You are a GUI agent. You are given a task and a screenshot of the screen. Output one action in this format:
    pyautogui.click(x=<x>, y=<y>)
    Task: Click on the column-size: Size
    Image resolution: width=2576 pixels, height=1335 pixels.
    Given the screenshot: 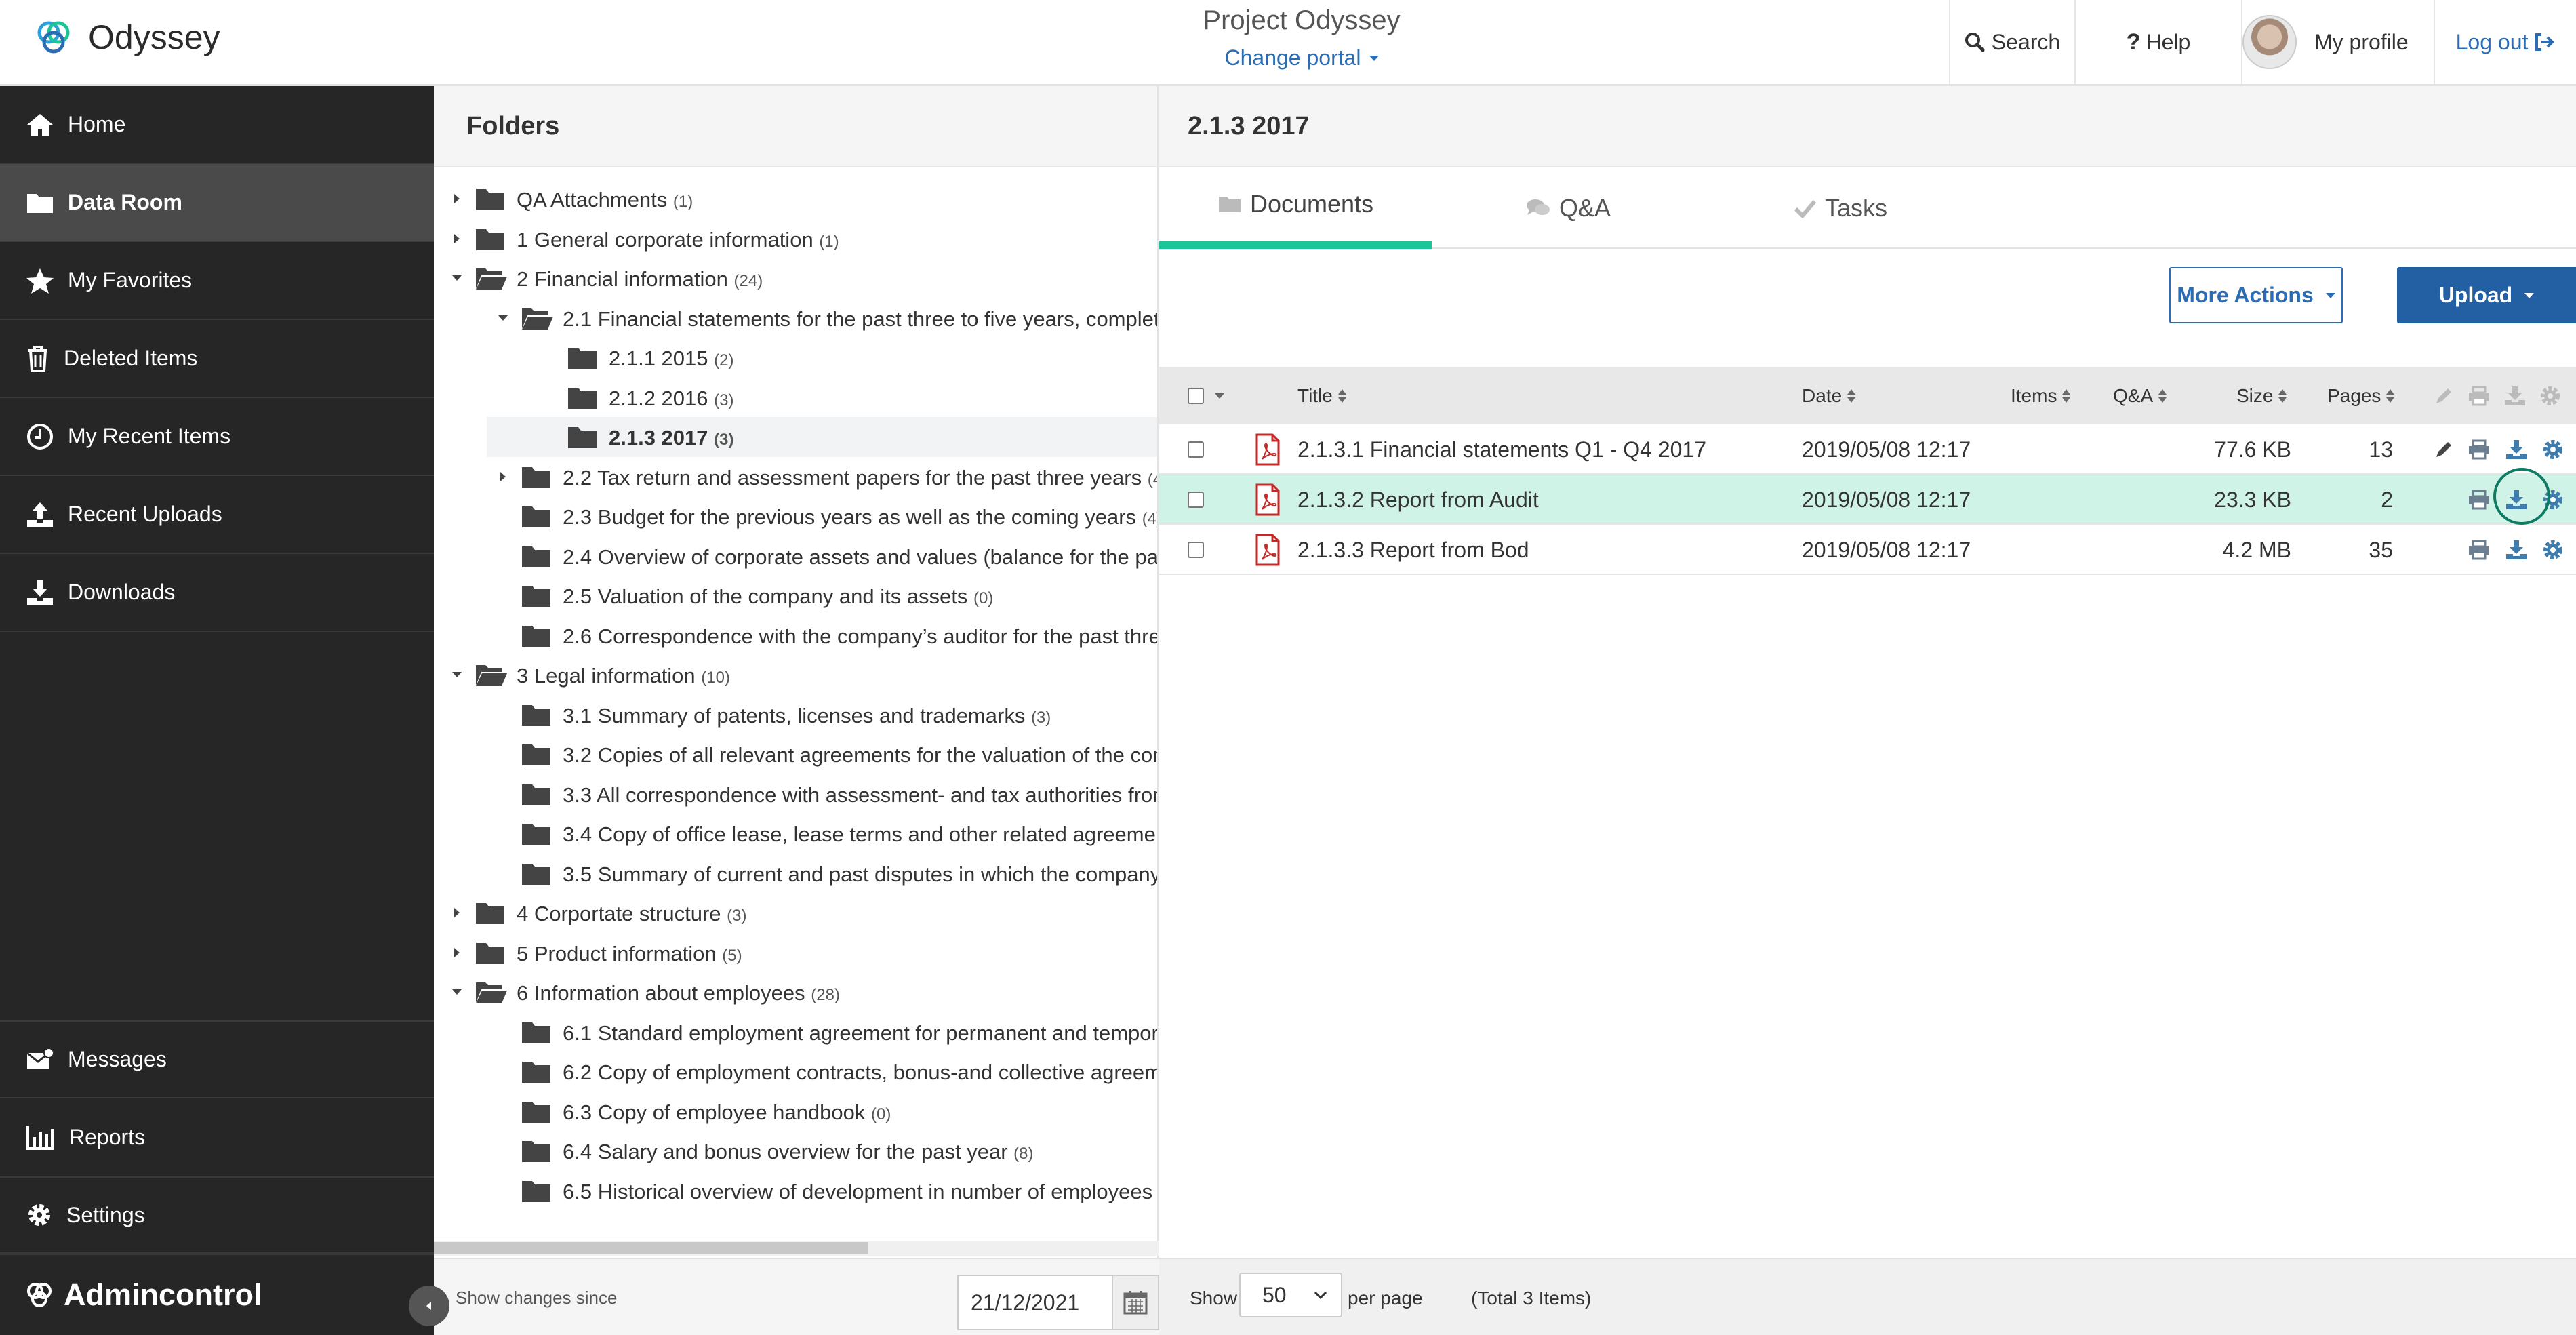 What is the action you would take?
    pyautogui.click(x=2261, y=396)
    